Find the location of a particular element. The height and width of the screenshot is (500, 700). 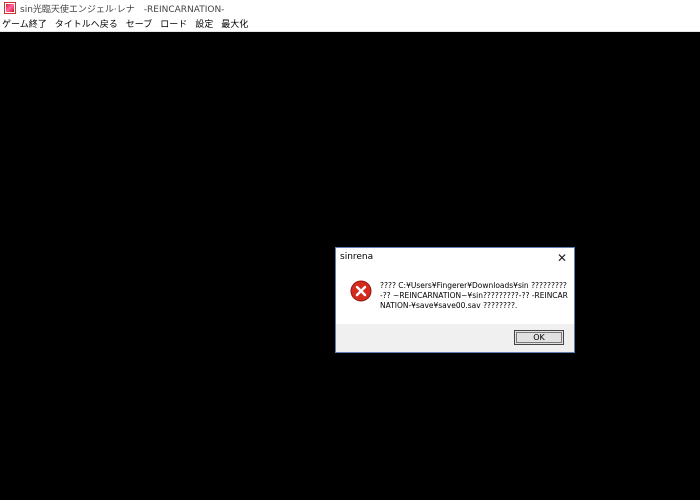

close-icon: ✕ is located at coordinates (562, 258).